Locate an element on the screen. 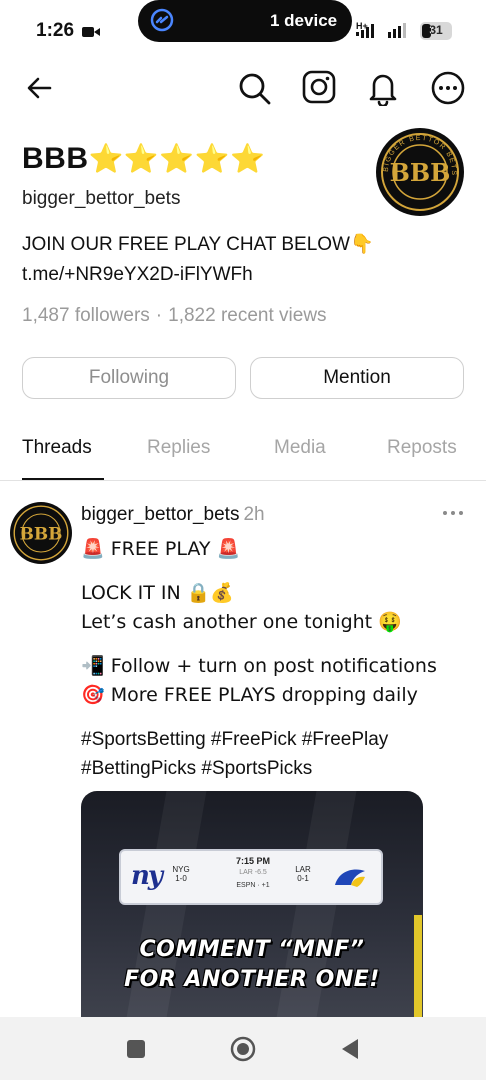 Image resolution: width=486 pixels, height=1080 pixels. bio-line: JOIN OUR FREE PLAY CHAT BELOW👇 is located at coordinates (198, 244).